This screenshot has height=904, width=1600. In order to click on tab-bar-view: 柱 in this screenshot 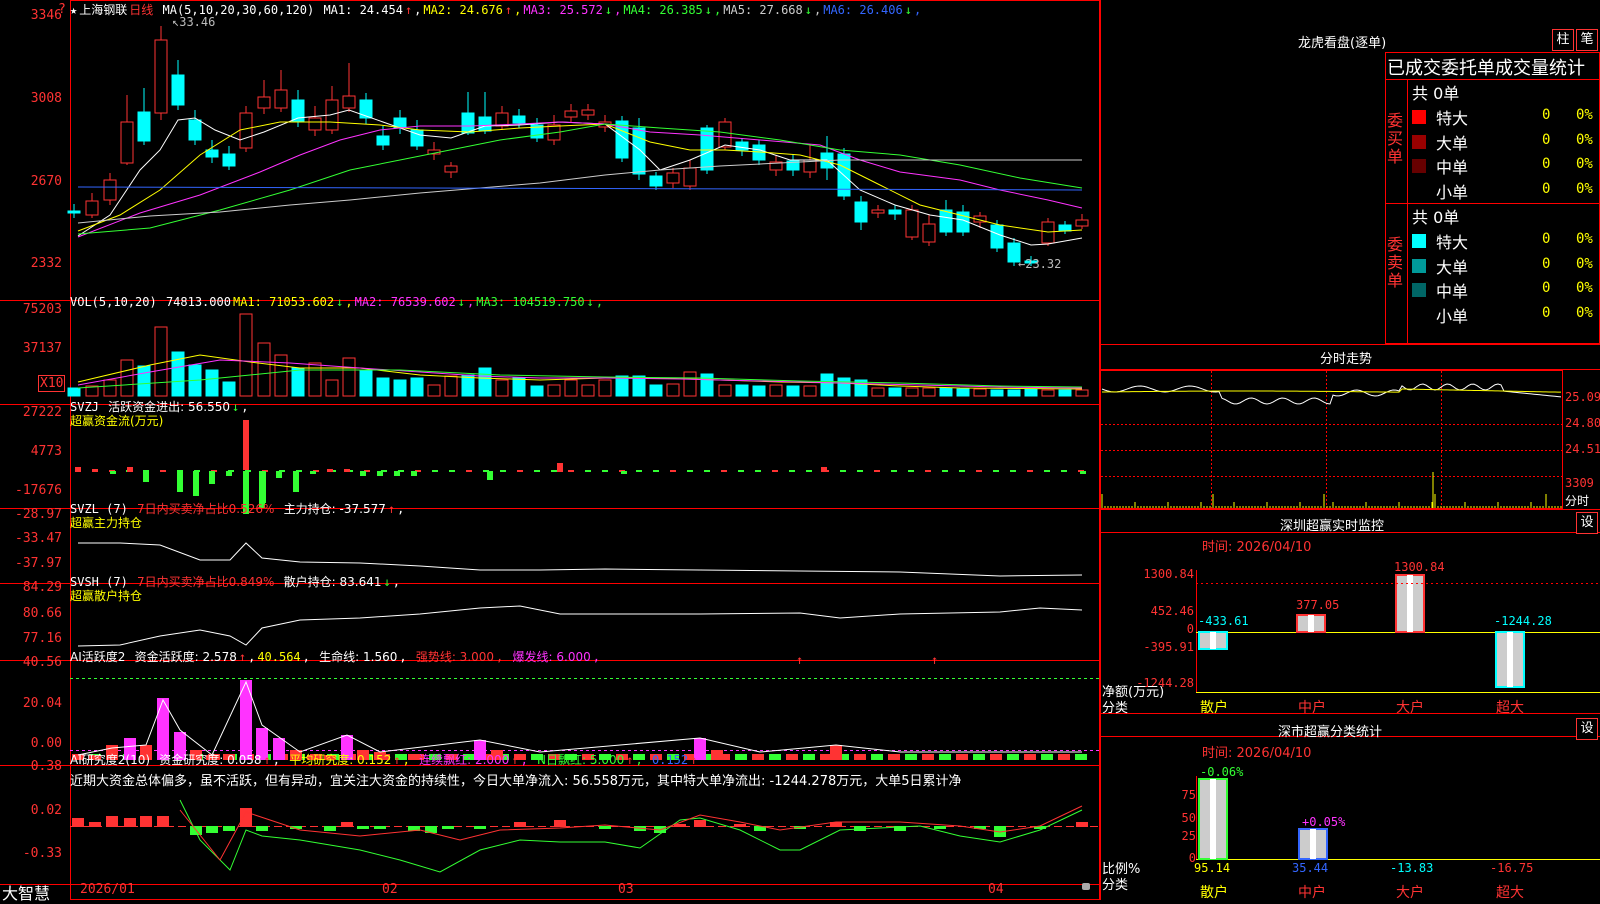, I will do `click(1563, 40)`.